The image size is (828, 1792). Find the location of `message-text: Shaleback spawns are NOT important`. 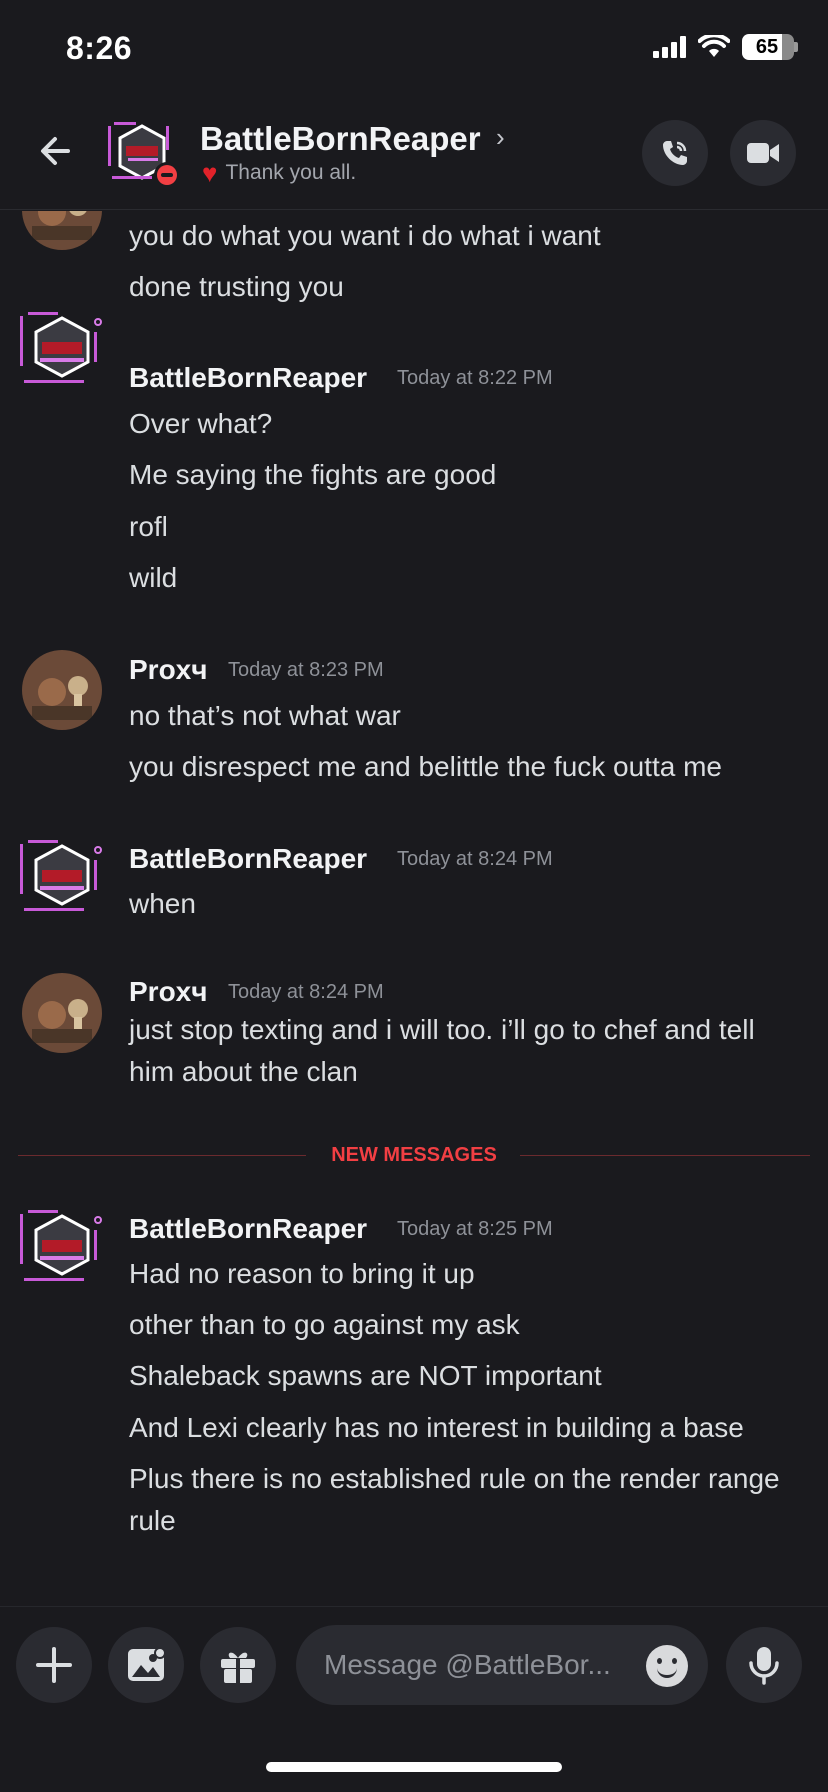

message-text: Shaleback spawns are NOT important is located at coordinates (365, 1375).